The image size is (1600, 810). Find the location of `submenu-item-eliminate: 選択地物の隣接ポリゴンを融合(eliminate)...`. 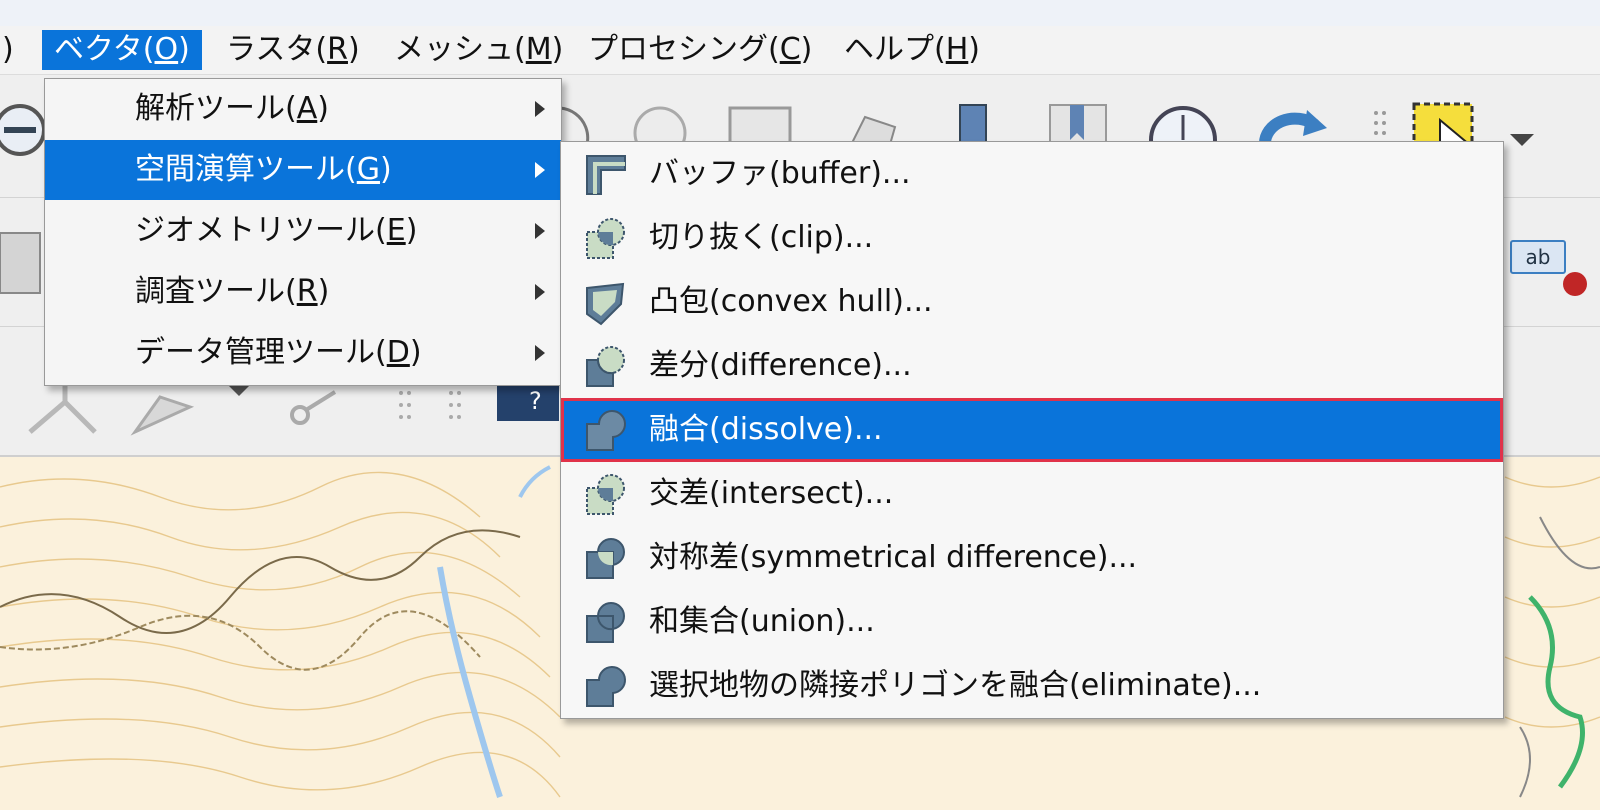

submenu-item-eliminate: 選択地物の隣接ポリゴンを融合(eliminate)... is located at coordinates (1032, 686).